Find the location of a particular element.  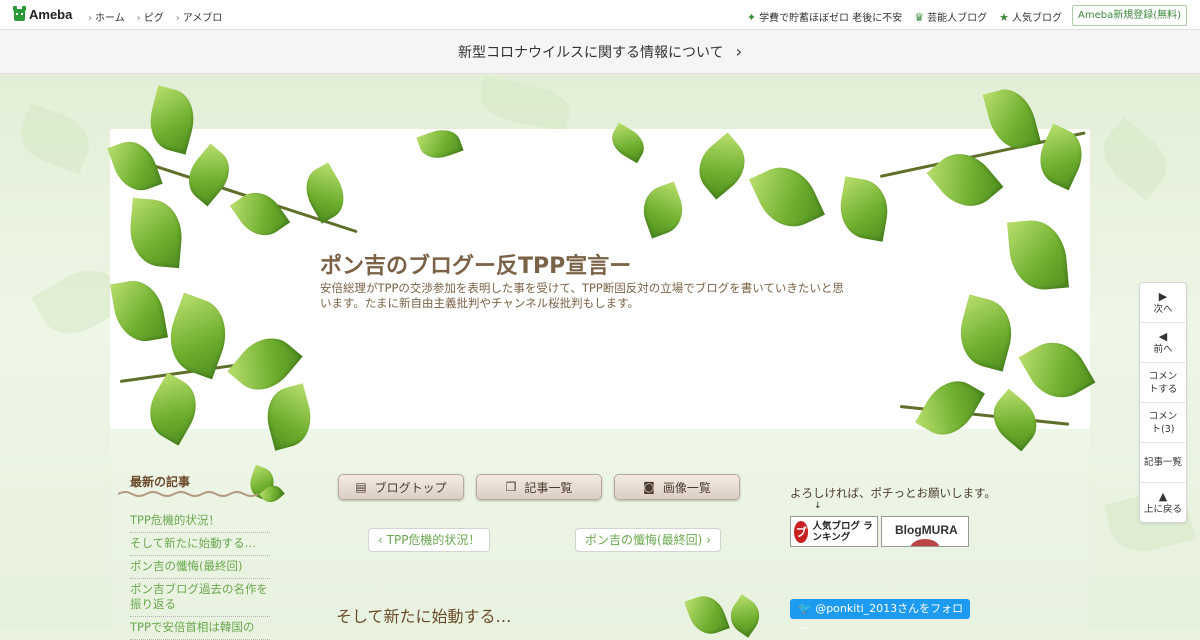

floating-side-nav: ▶ 次へ ◀ 前へ コメントする コメント(3) 記事一覧 ▲ 上に戻る is located at coordinates (1163, 402).